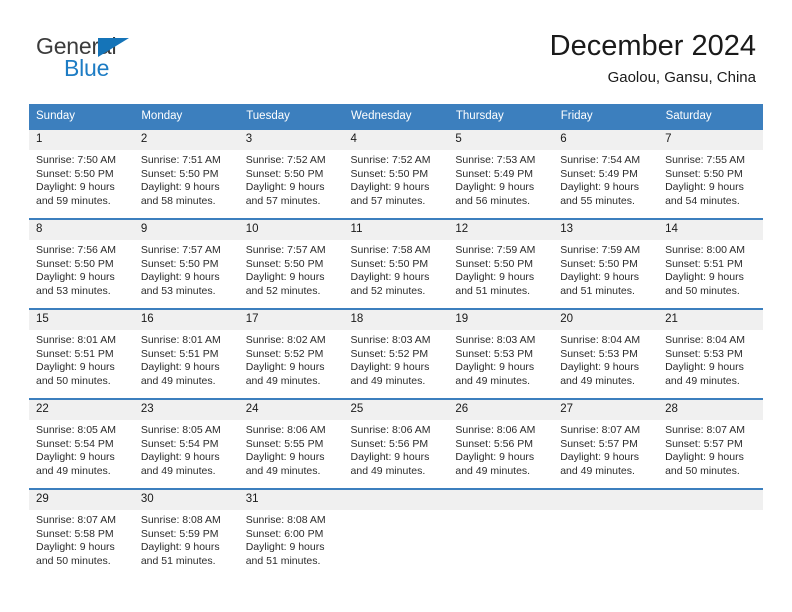 This screenshot has width=792, height=612. I want to click on sunrise-time: Sunrise: 7:52 AM, so click(390, 160).